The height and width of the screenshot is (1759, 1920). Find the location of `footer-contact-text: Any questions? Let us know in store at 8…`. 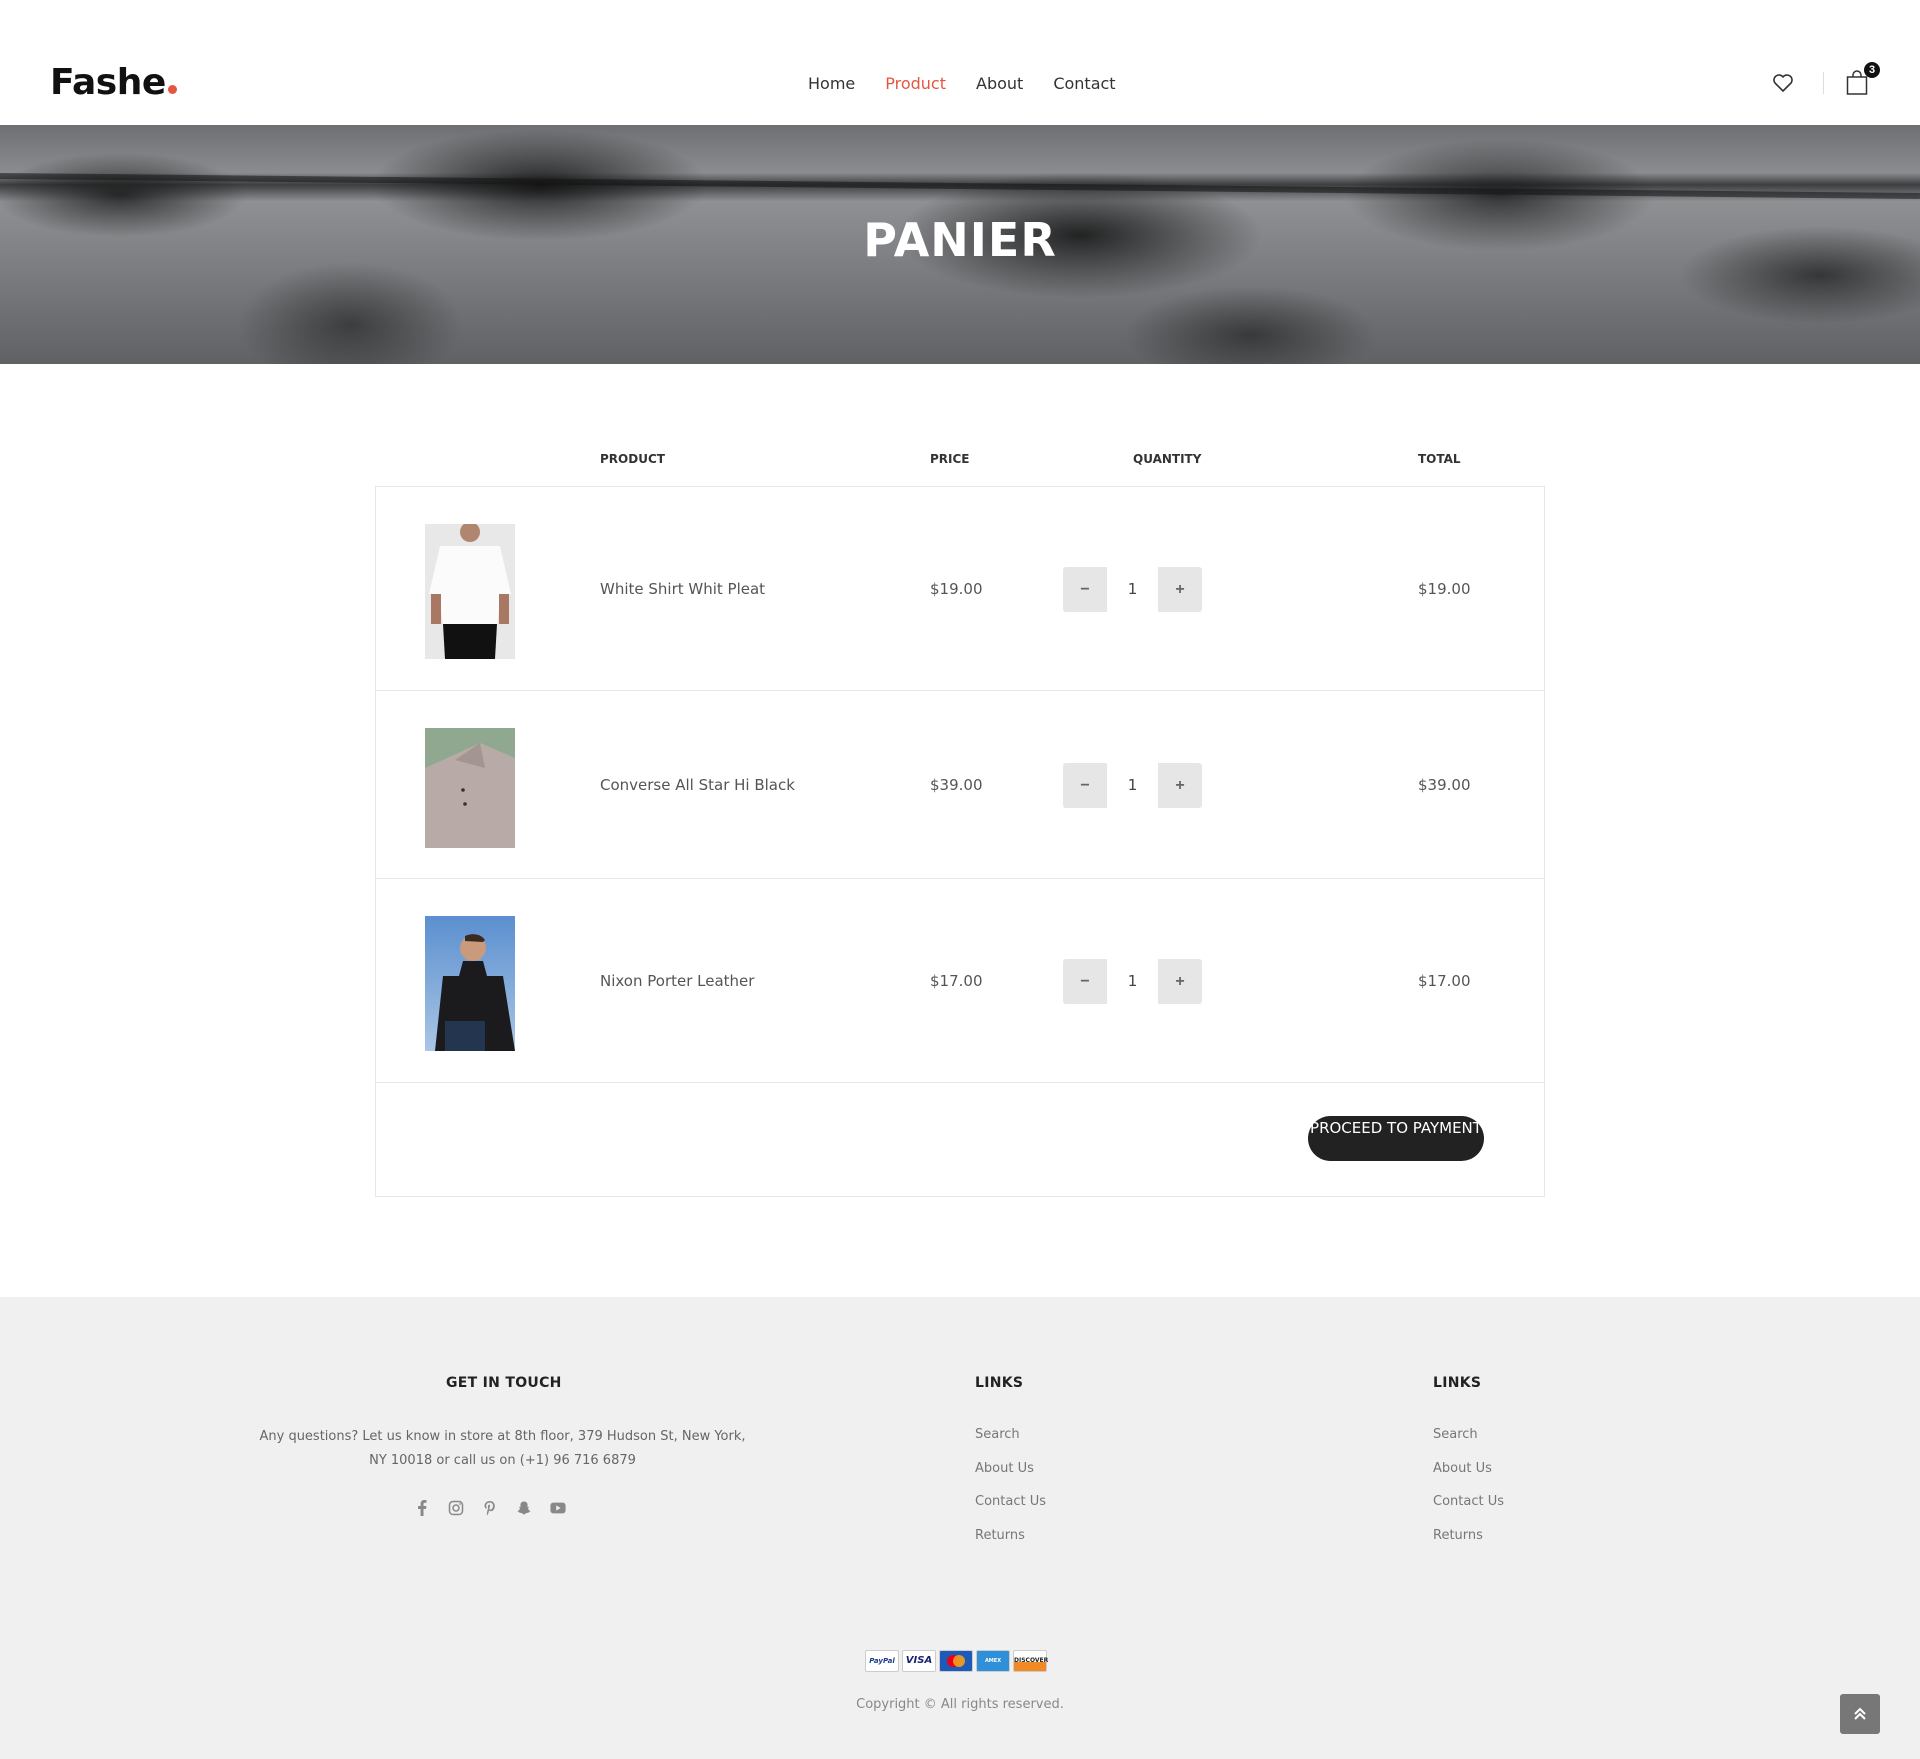

footer-contact-text: Any questions? Let us know in store at 8… is located at coordinates (502, 1448).